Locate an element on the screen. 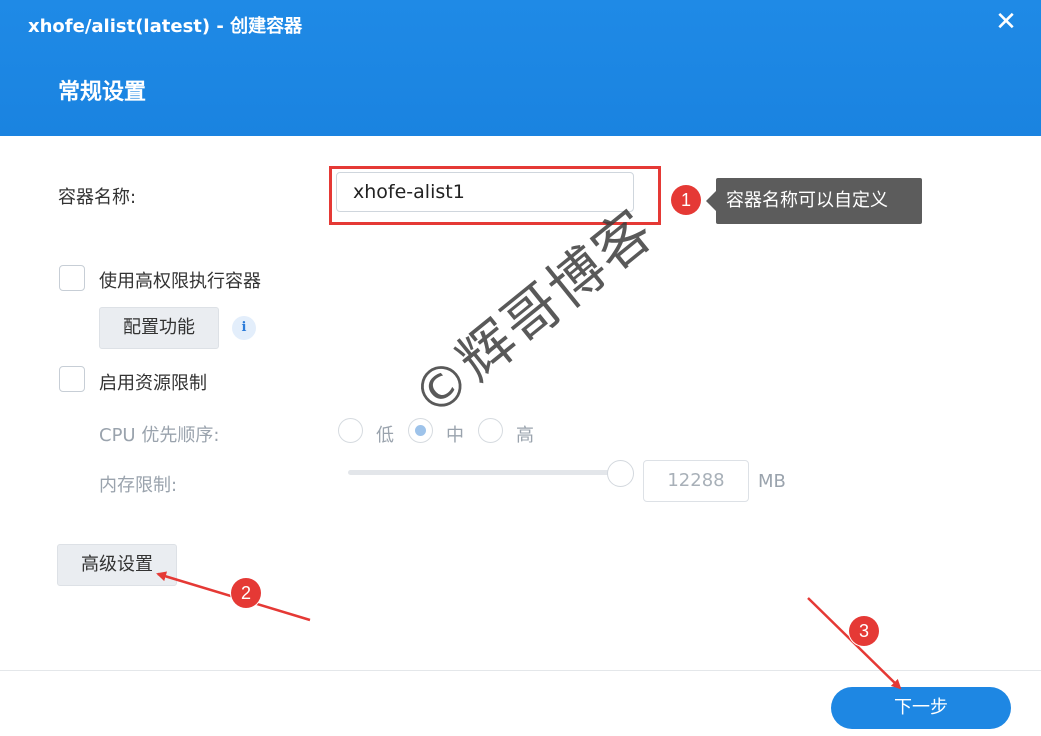 The width and height of the screenshot is (1041, 736). window-title: xhofe/alist(latest) - 创建容器 is located at coordinates (165, 26).